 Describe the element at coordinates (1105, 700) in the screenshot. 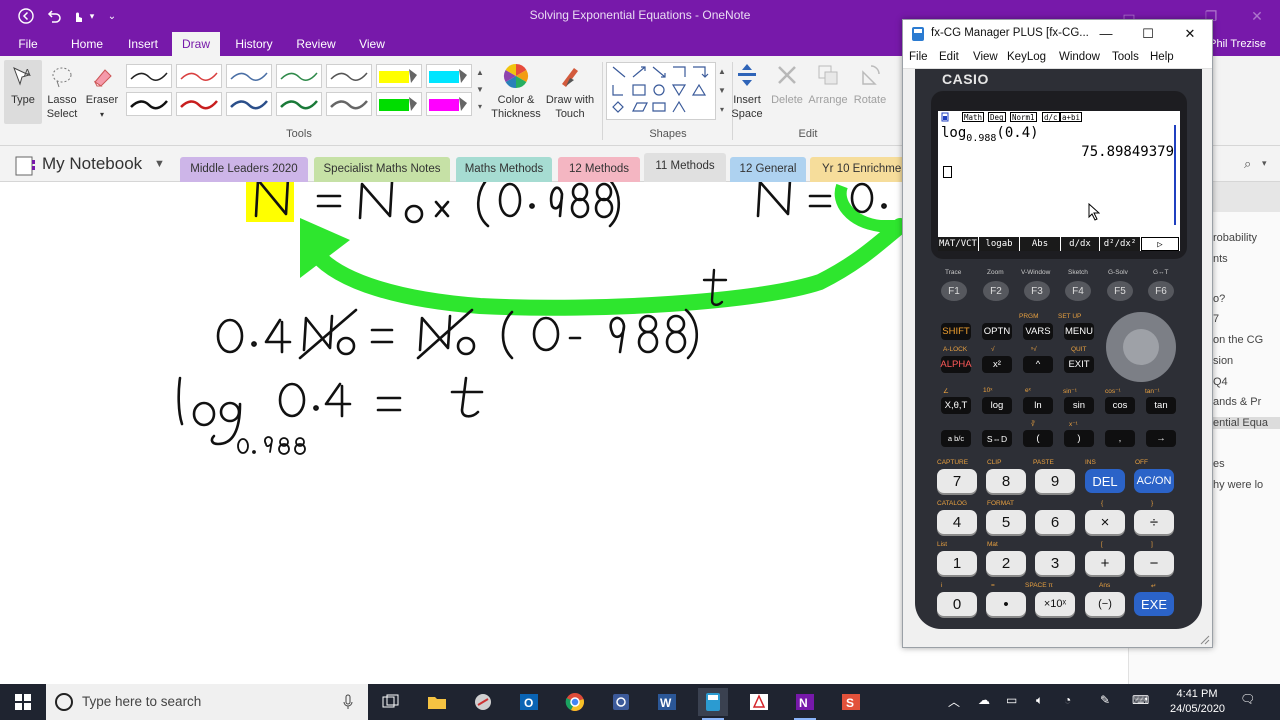

I see `pen-workspace-icon: ✎` at that location.